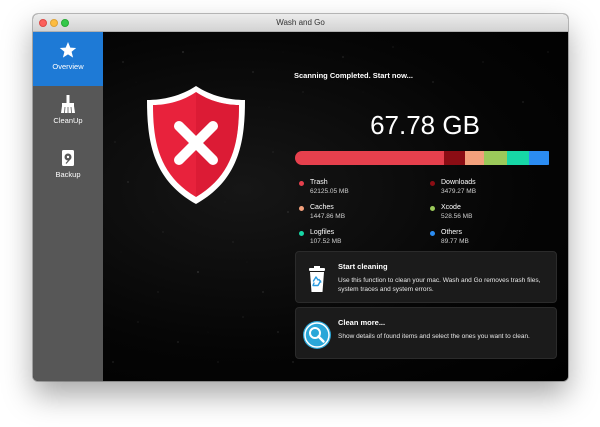 Image resolution: width=600 pixels, height=427 pixels. I want to click on usage-segment-caches, so click(474, 158).